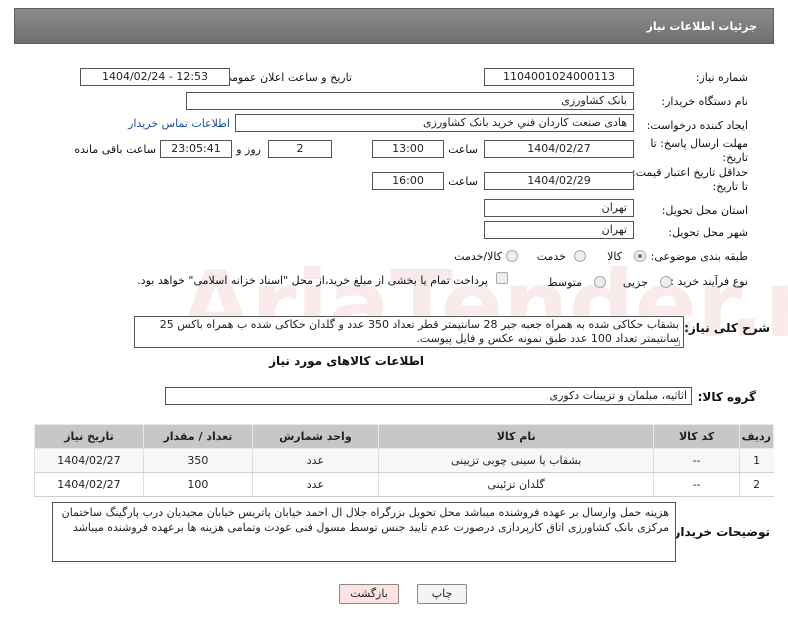 The image size is (788, 620). I want to click on deadline-label: مهلت ارسال پاسخ: تا تاریخ:, so click(699, 150).